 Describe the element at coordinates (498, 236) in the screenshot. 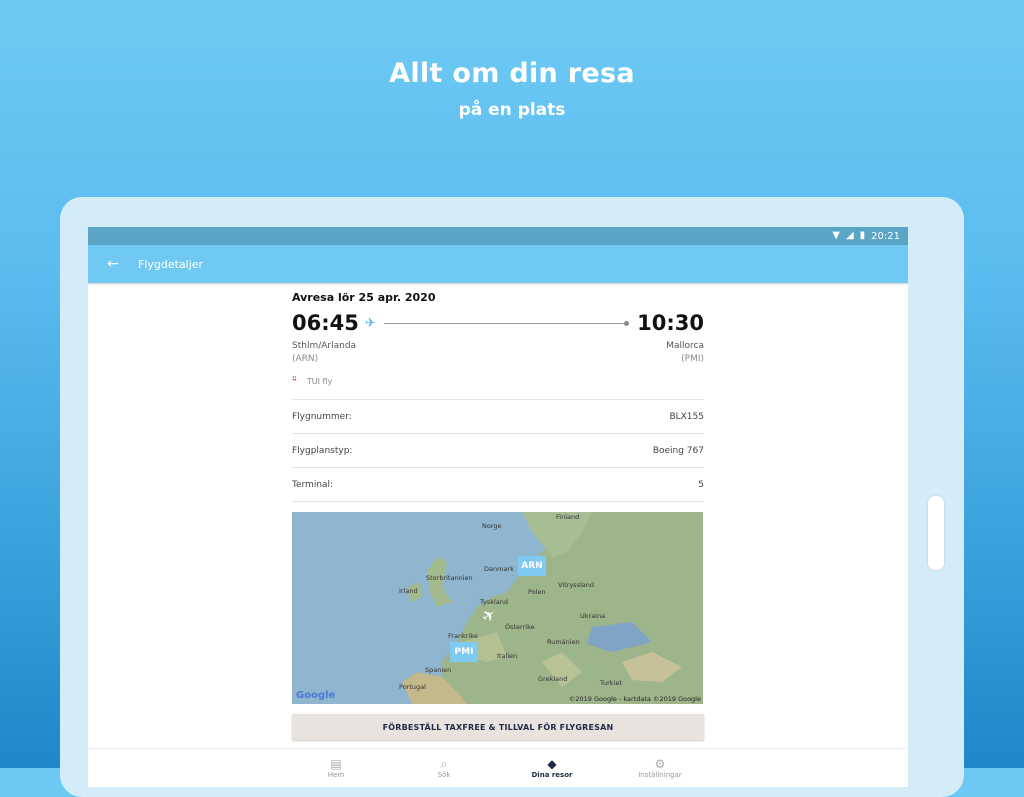

I see `status-bar: ▼ ◢ ▮ 20:21` at that location.